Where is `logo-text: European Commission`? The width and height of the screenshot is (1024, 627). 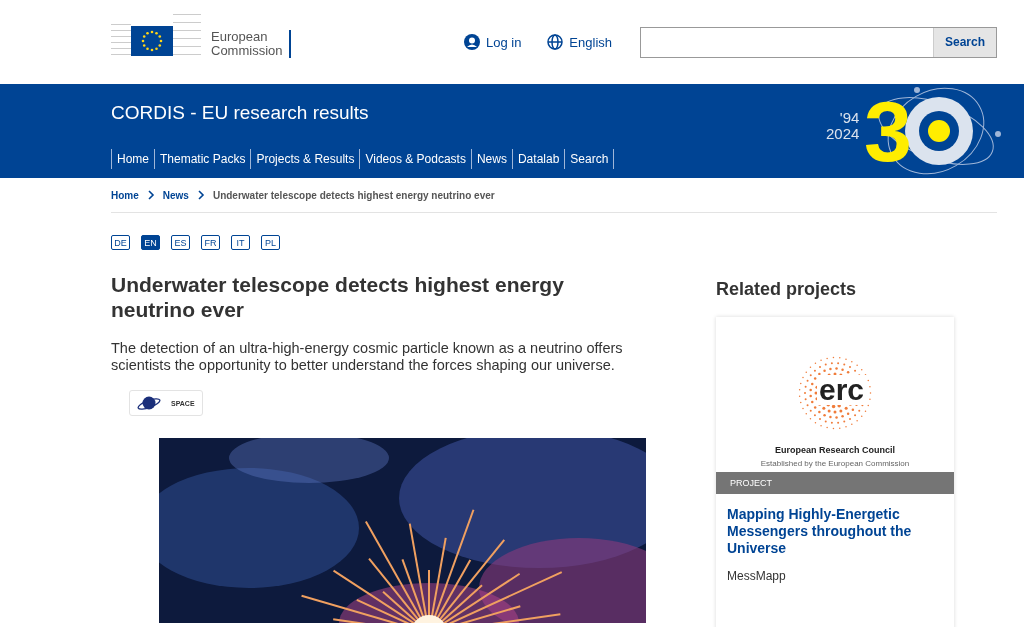
logo-text: European Commission is located at coordinates (251, 44).